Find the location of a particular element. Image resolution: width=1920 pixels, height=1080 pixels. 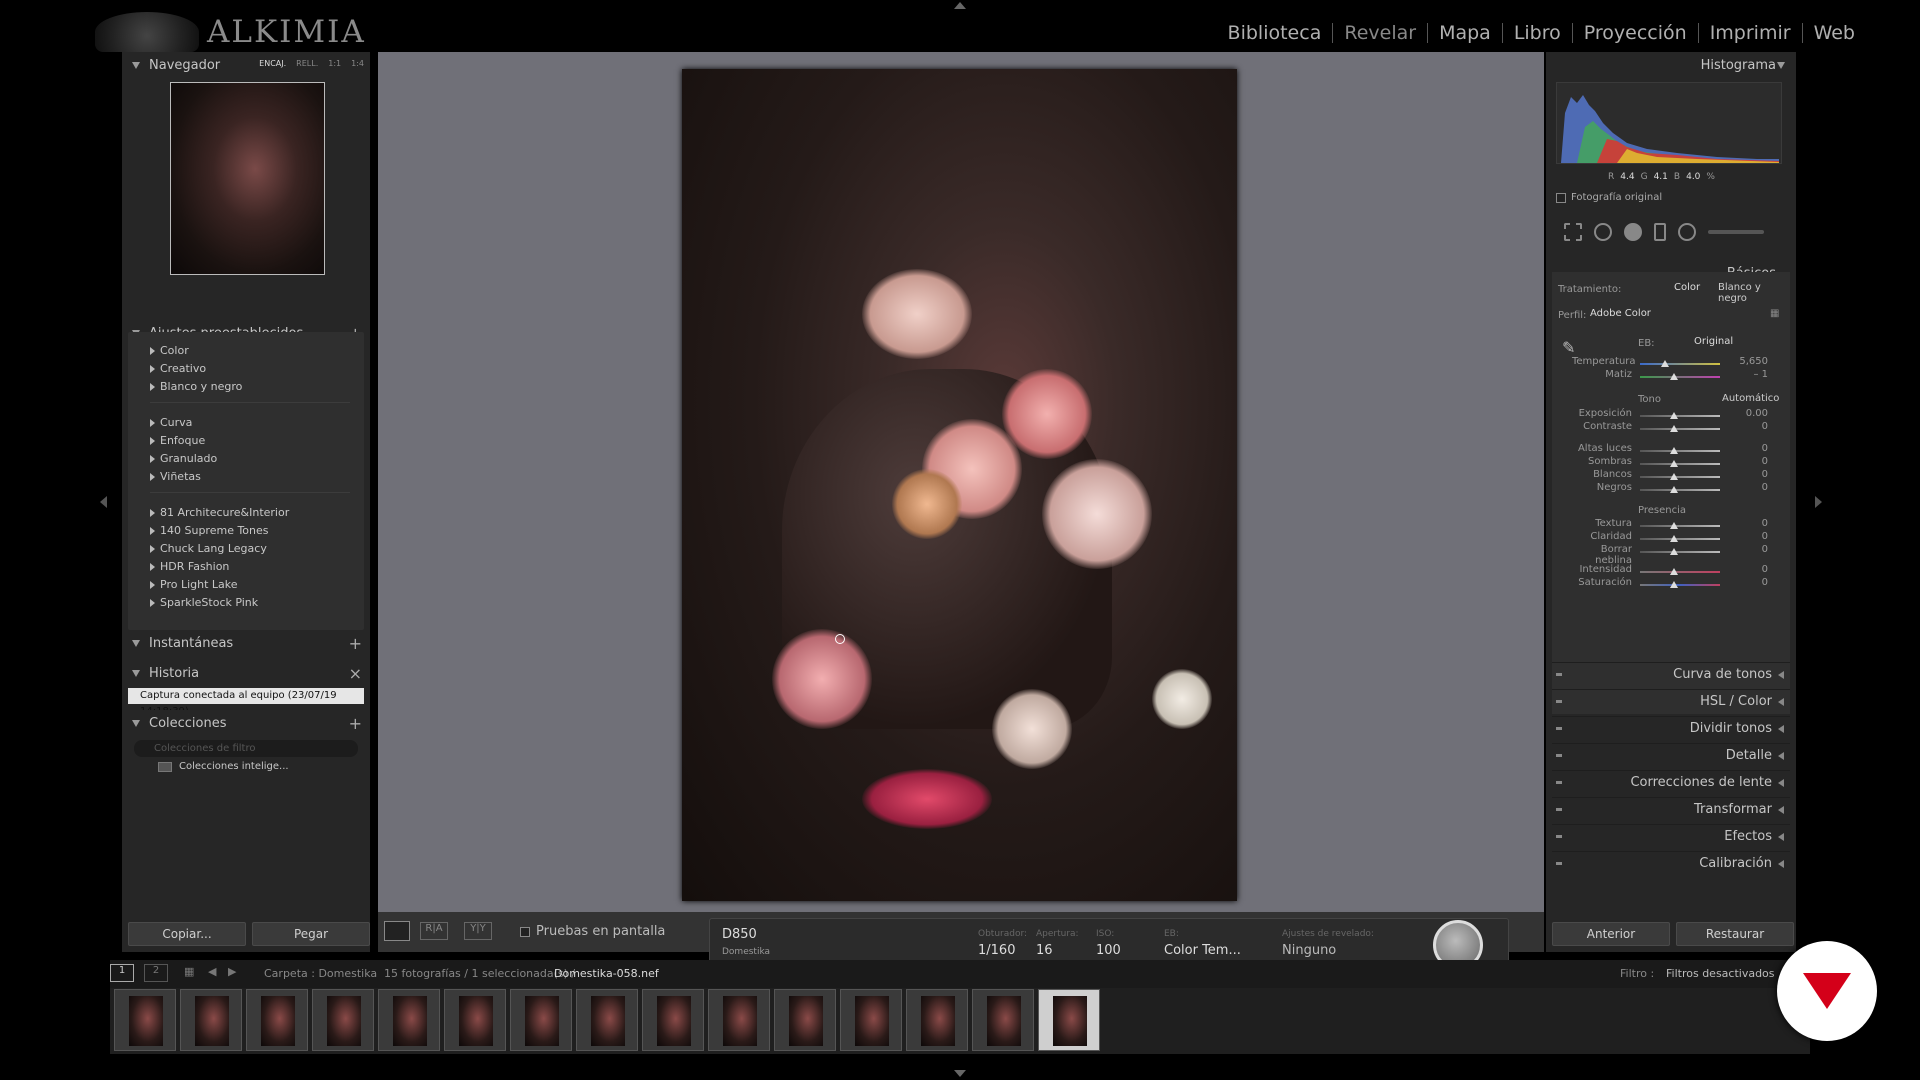

module-libro: Libro is located at coordinates (1537, 33).